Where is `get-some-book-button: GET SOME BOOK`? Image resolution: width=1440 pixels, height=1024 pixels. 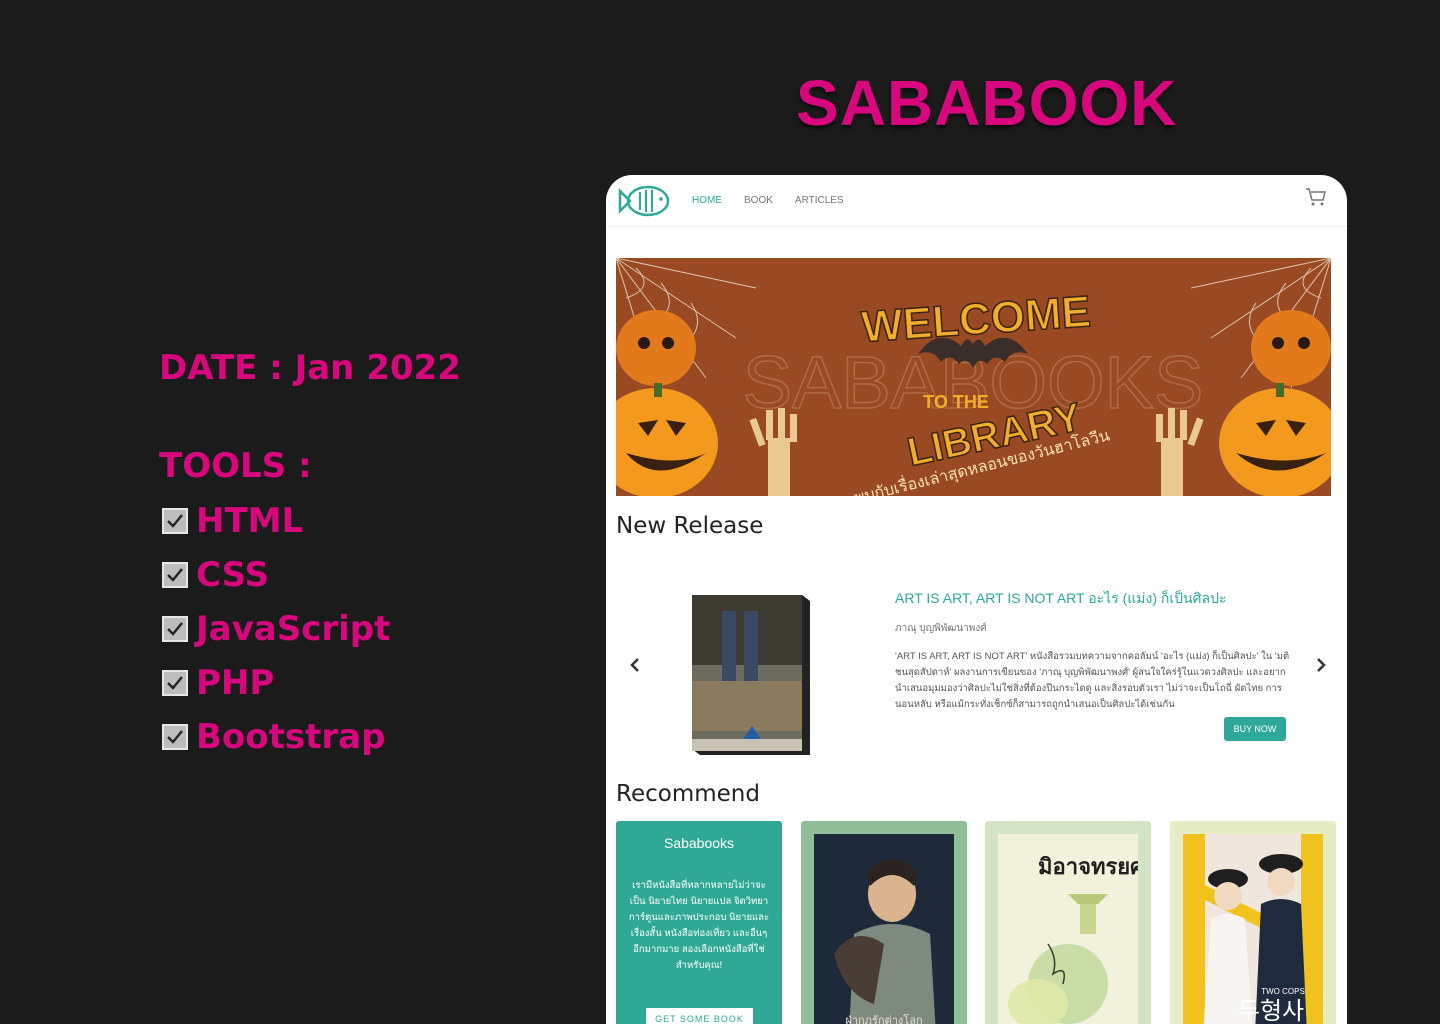 get-some-book-button: GET SOME BOOK is located at coordinates (699, 1016).